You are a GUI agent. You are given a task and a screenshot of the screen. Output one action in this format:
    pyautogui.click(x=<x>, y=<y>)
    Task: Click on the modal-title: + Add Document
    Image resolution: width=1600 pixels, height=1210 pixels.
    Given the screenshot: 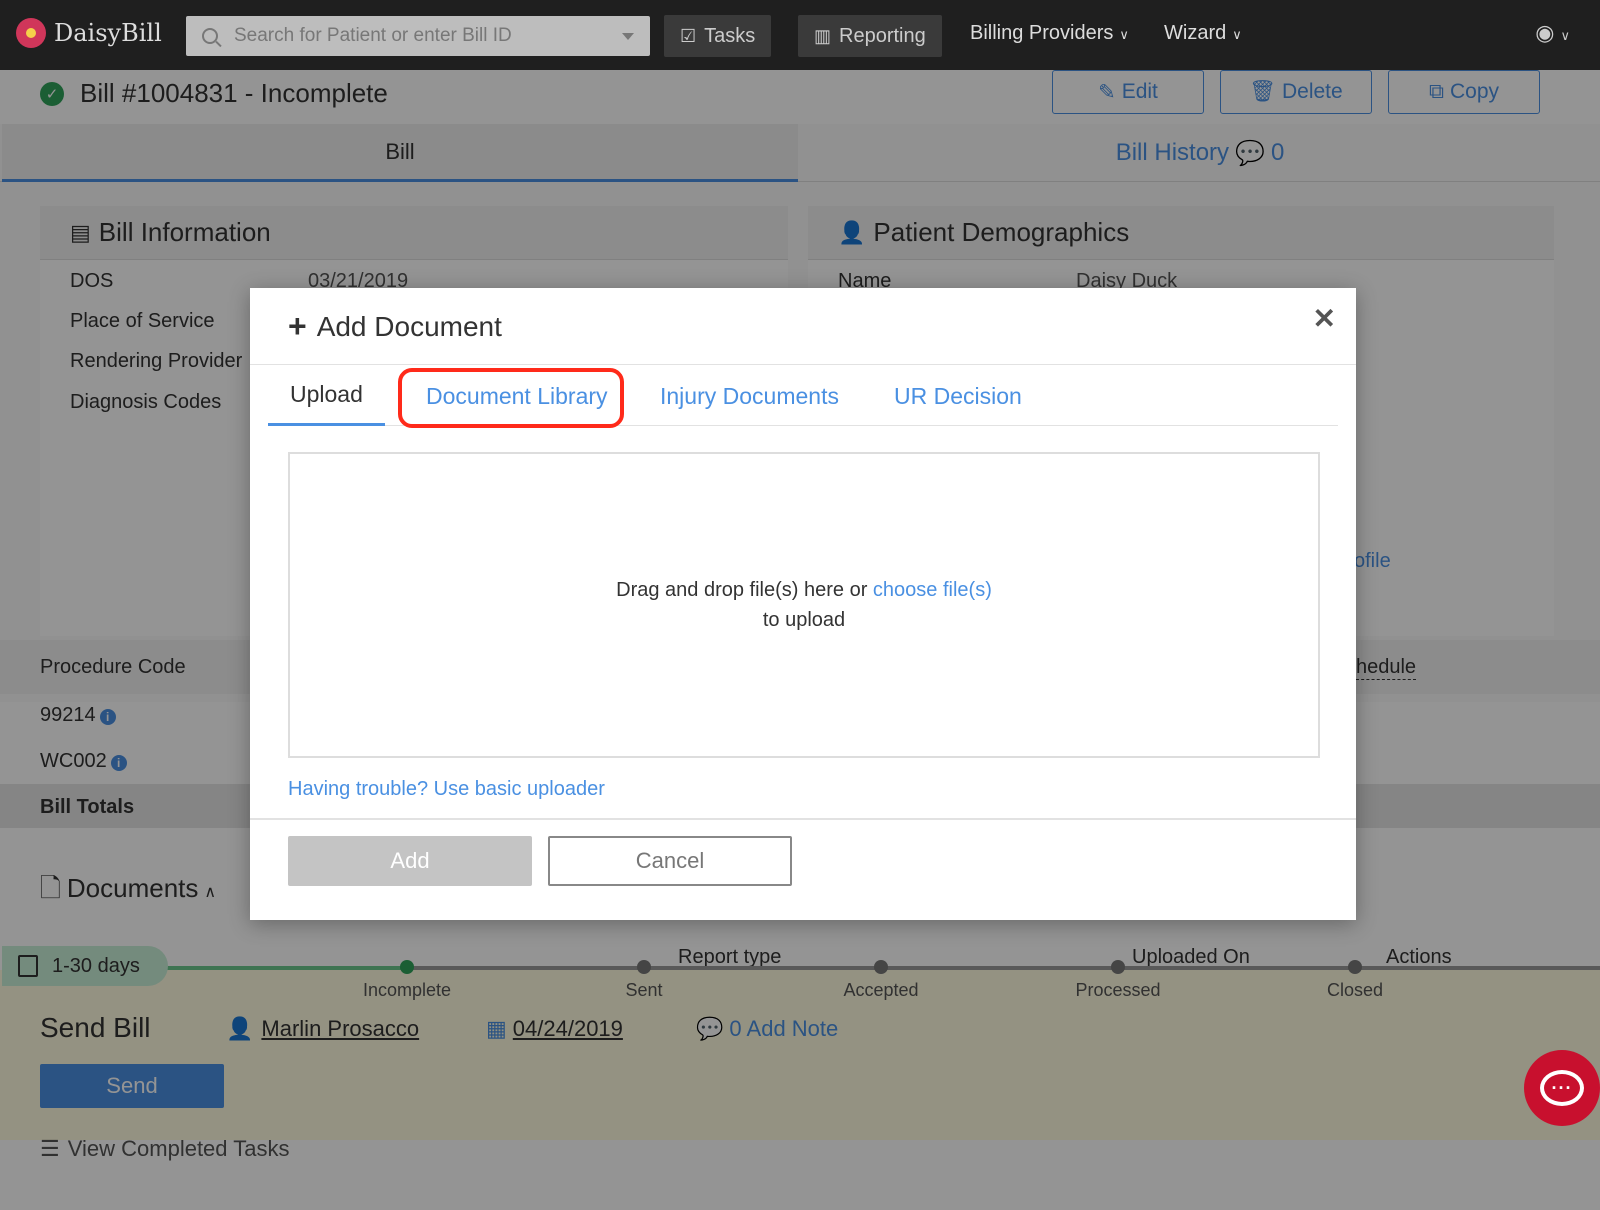 What is the action you would take?
    pyautogui.click(x=395, y=326)
    